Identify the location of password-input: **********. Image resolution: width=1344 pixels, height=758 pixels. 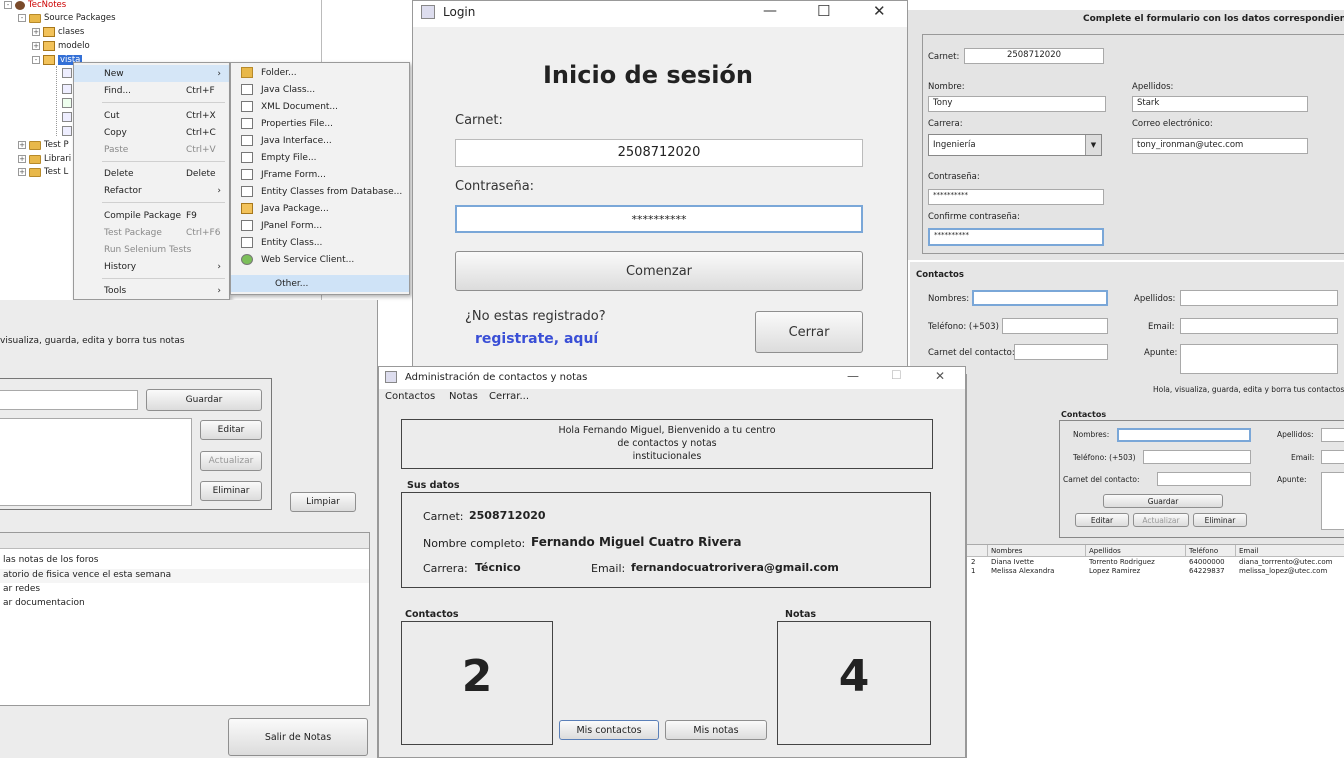
(659, 219).